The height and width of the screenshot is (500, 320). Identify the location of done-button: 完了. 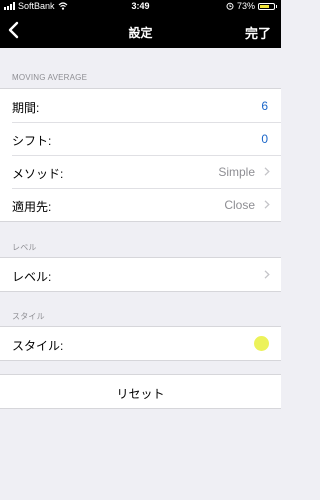
(258, 32).